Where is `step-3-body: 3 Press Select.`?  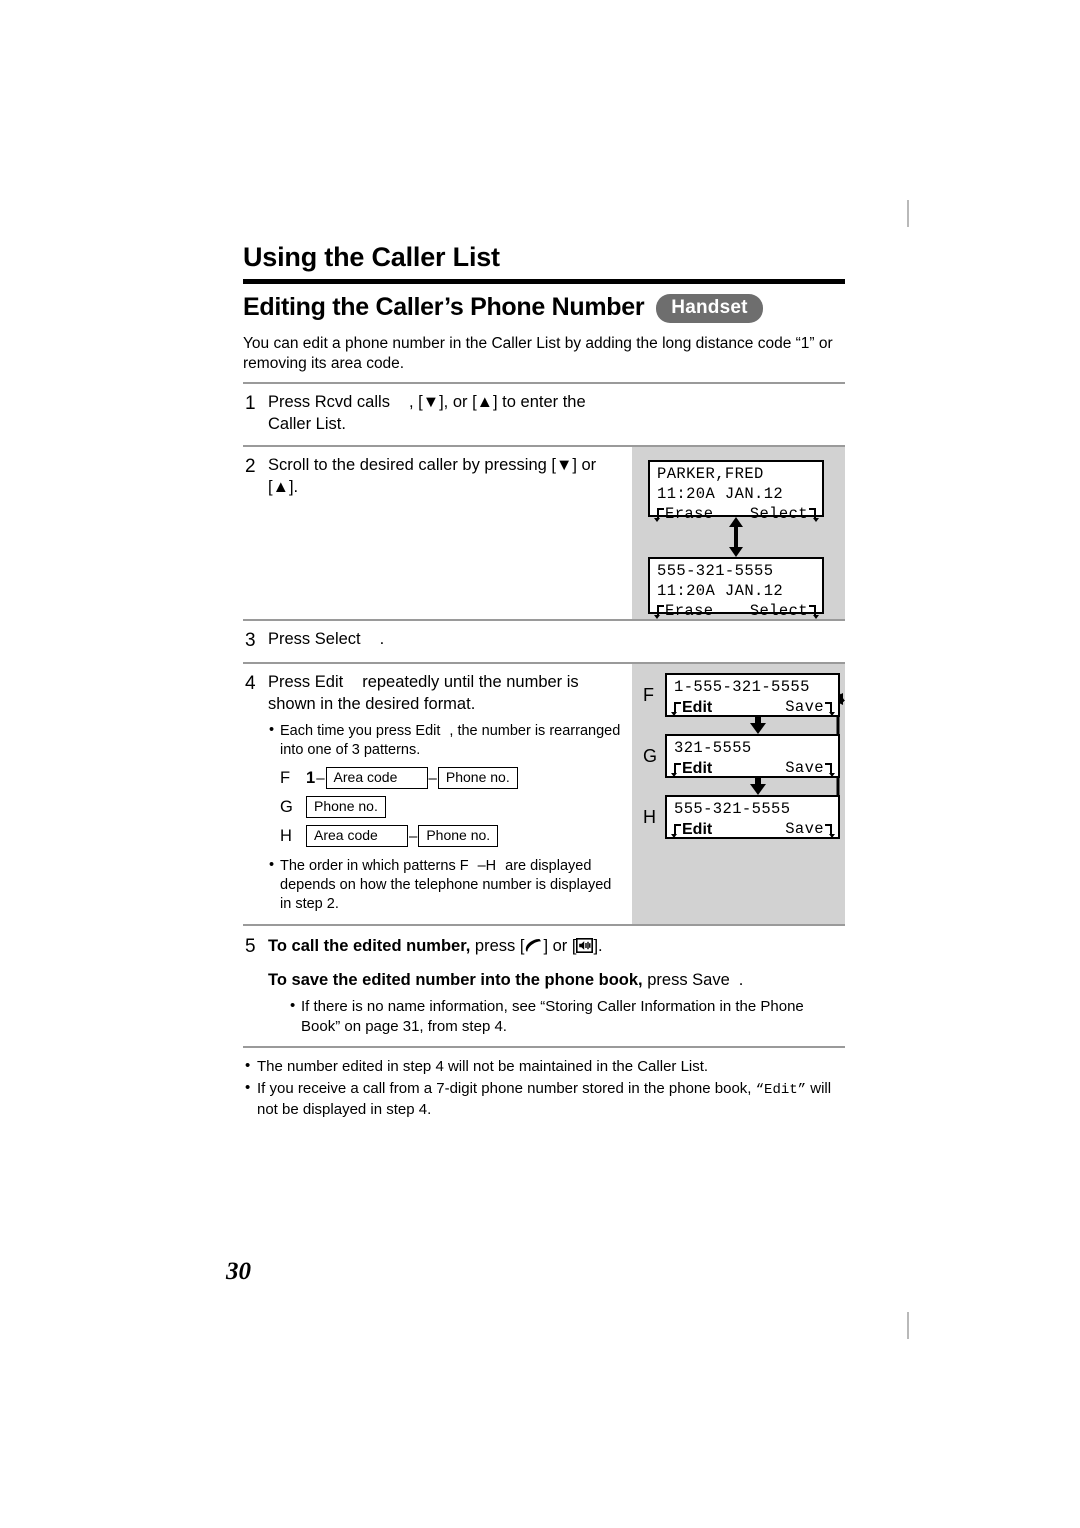
step-3-body: 3 Press Select. is located at coordinates (437, 641).